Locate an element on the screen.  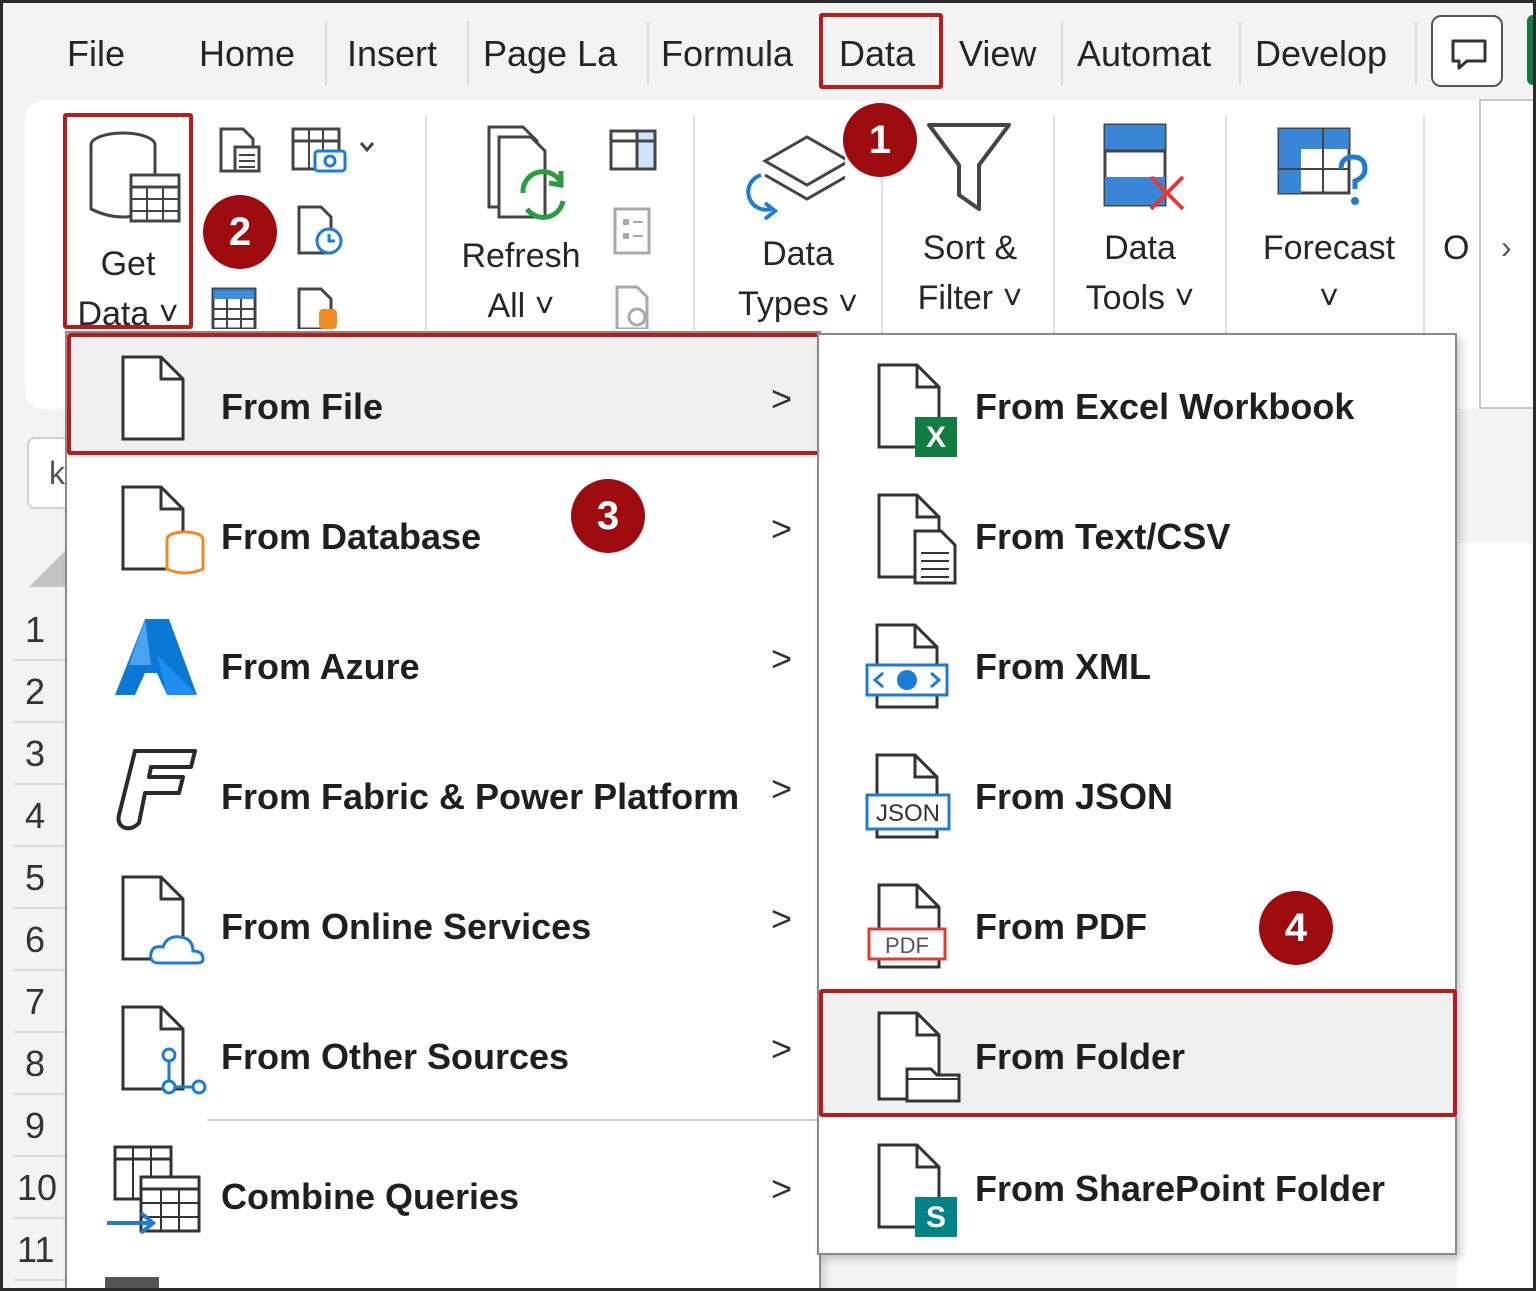
get-data-label-line1: Get is located at coordinates (128, 264).